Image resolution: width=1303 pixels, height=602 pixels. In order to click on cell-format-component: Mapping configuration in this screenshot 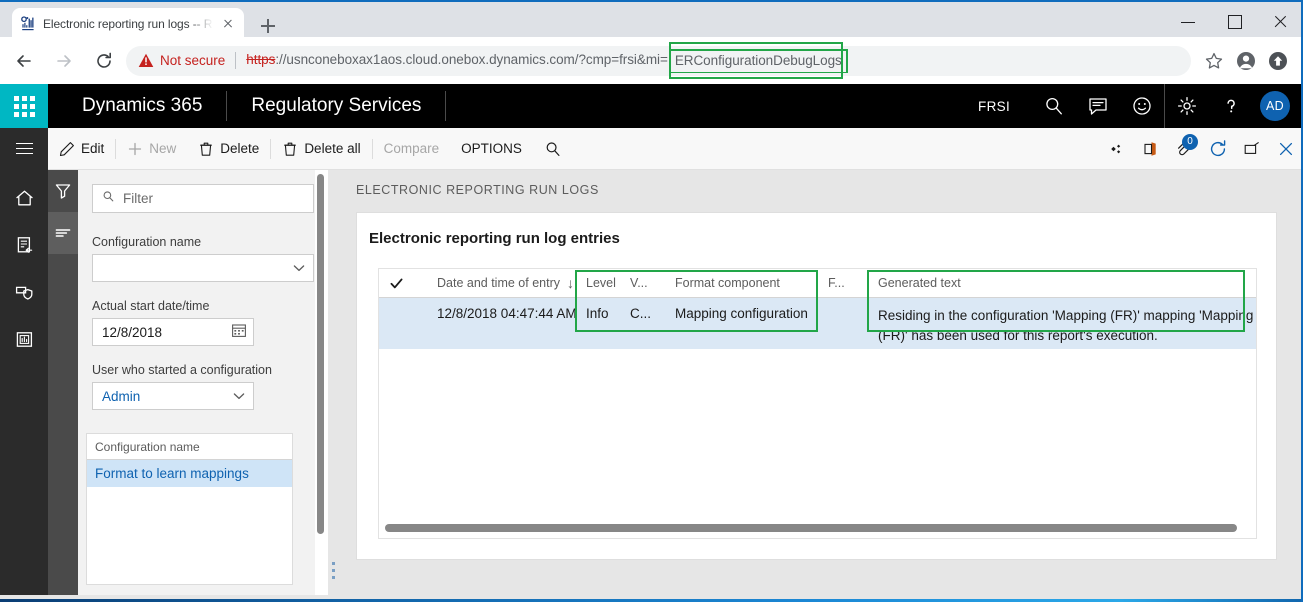, I will do `click(741, 313)`.